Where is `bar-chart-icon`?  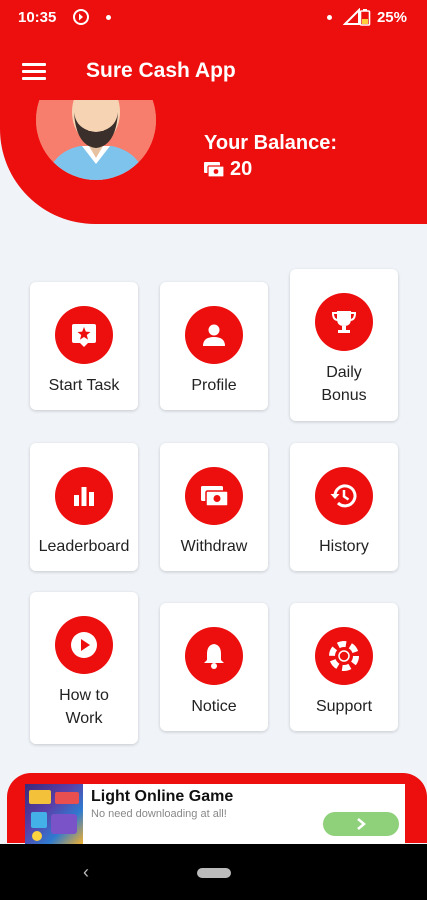
bar-chart-icon is located at coordinates (84, 496).